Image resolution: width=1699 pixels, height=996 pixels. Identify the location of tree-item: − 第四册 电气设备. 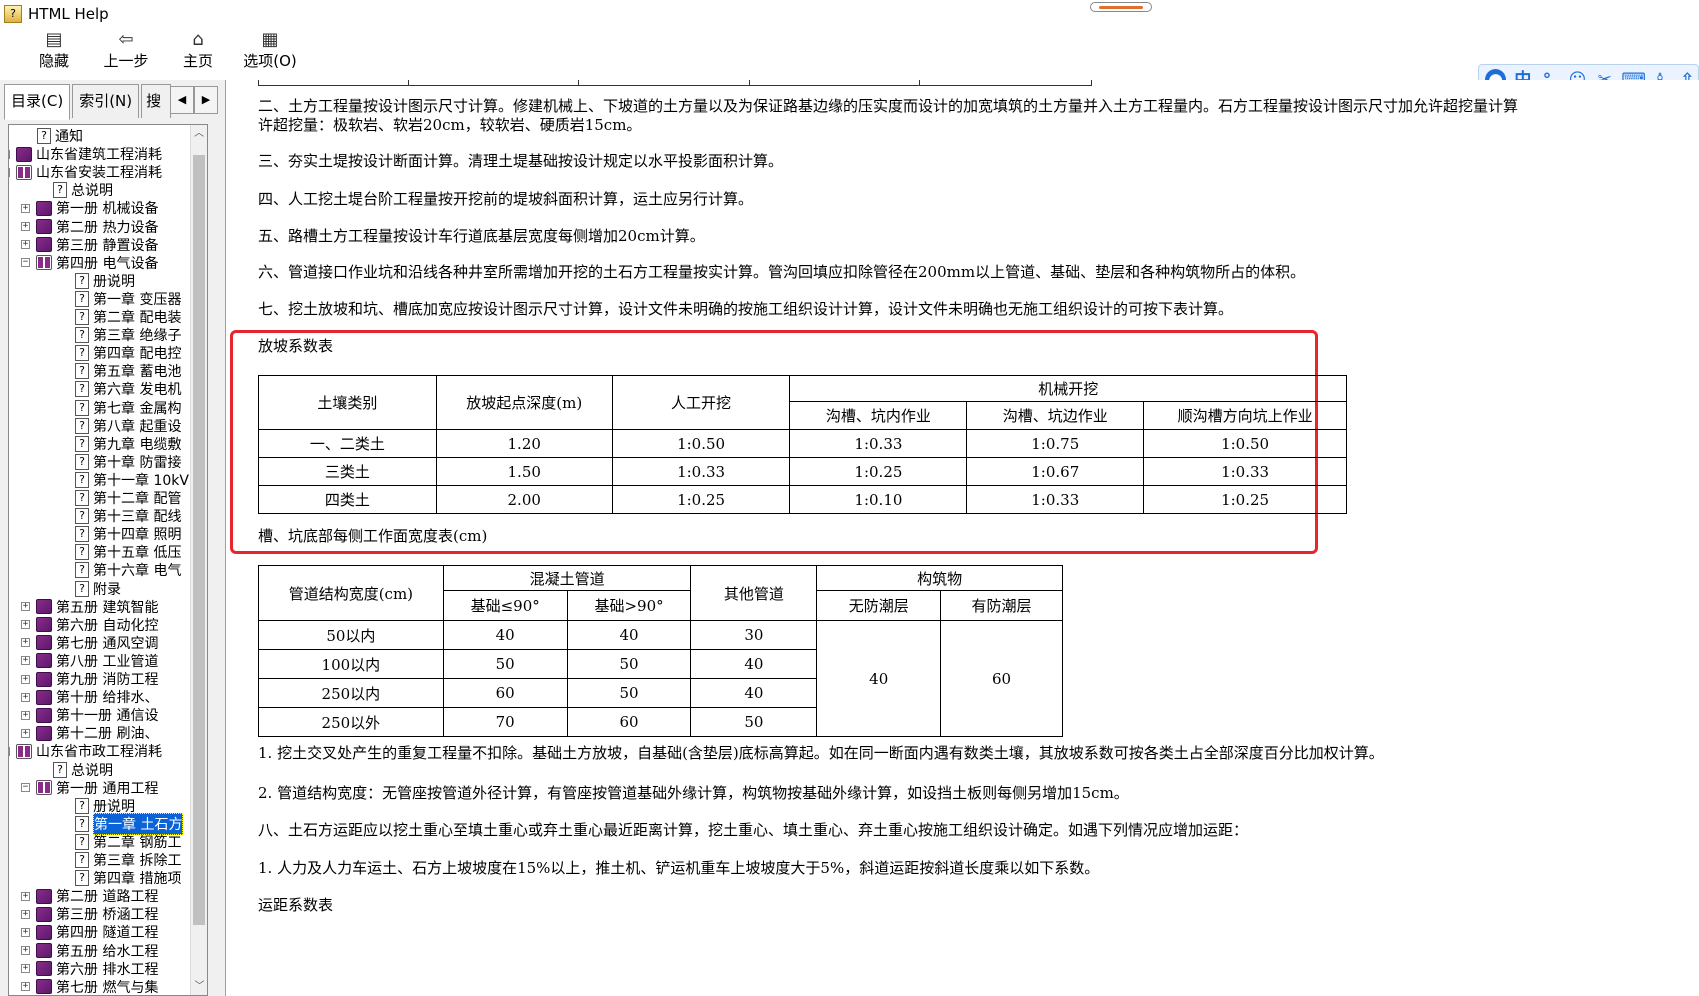
(89, 263).